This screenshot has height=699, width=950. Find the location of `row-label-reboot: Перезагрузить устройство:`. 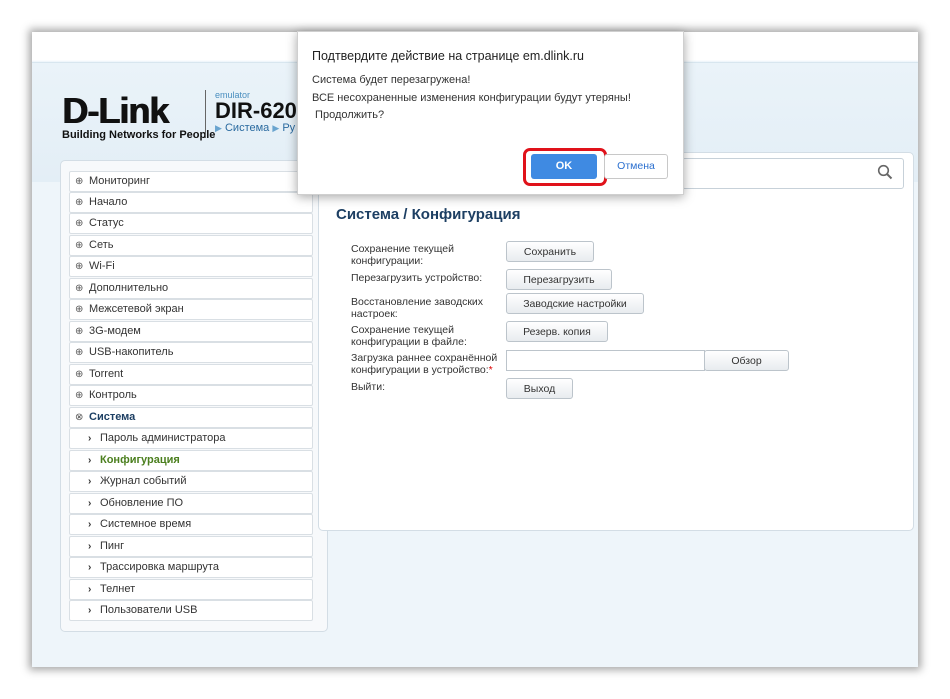

row-label-reboot: Перезагрузить устройство: is located at coordinates (417, 278).